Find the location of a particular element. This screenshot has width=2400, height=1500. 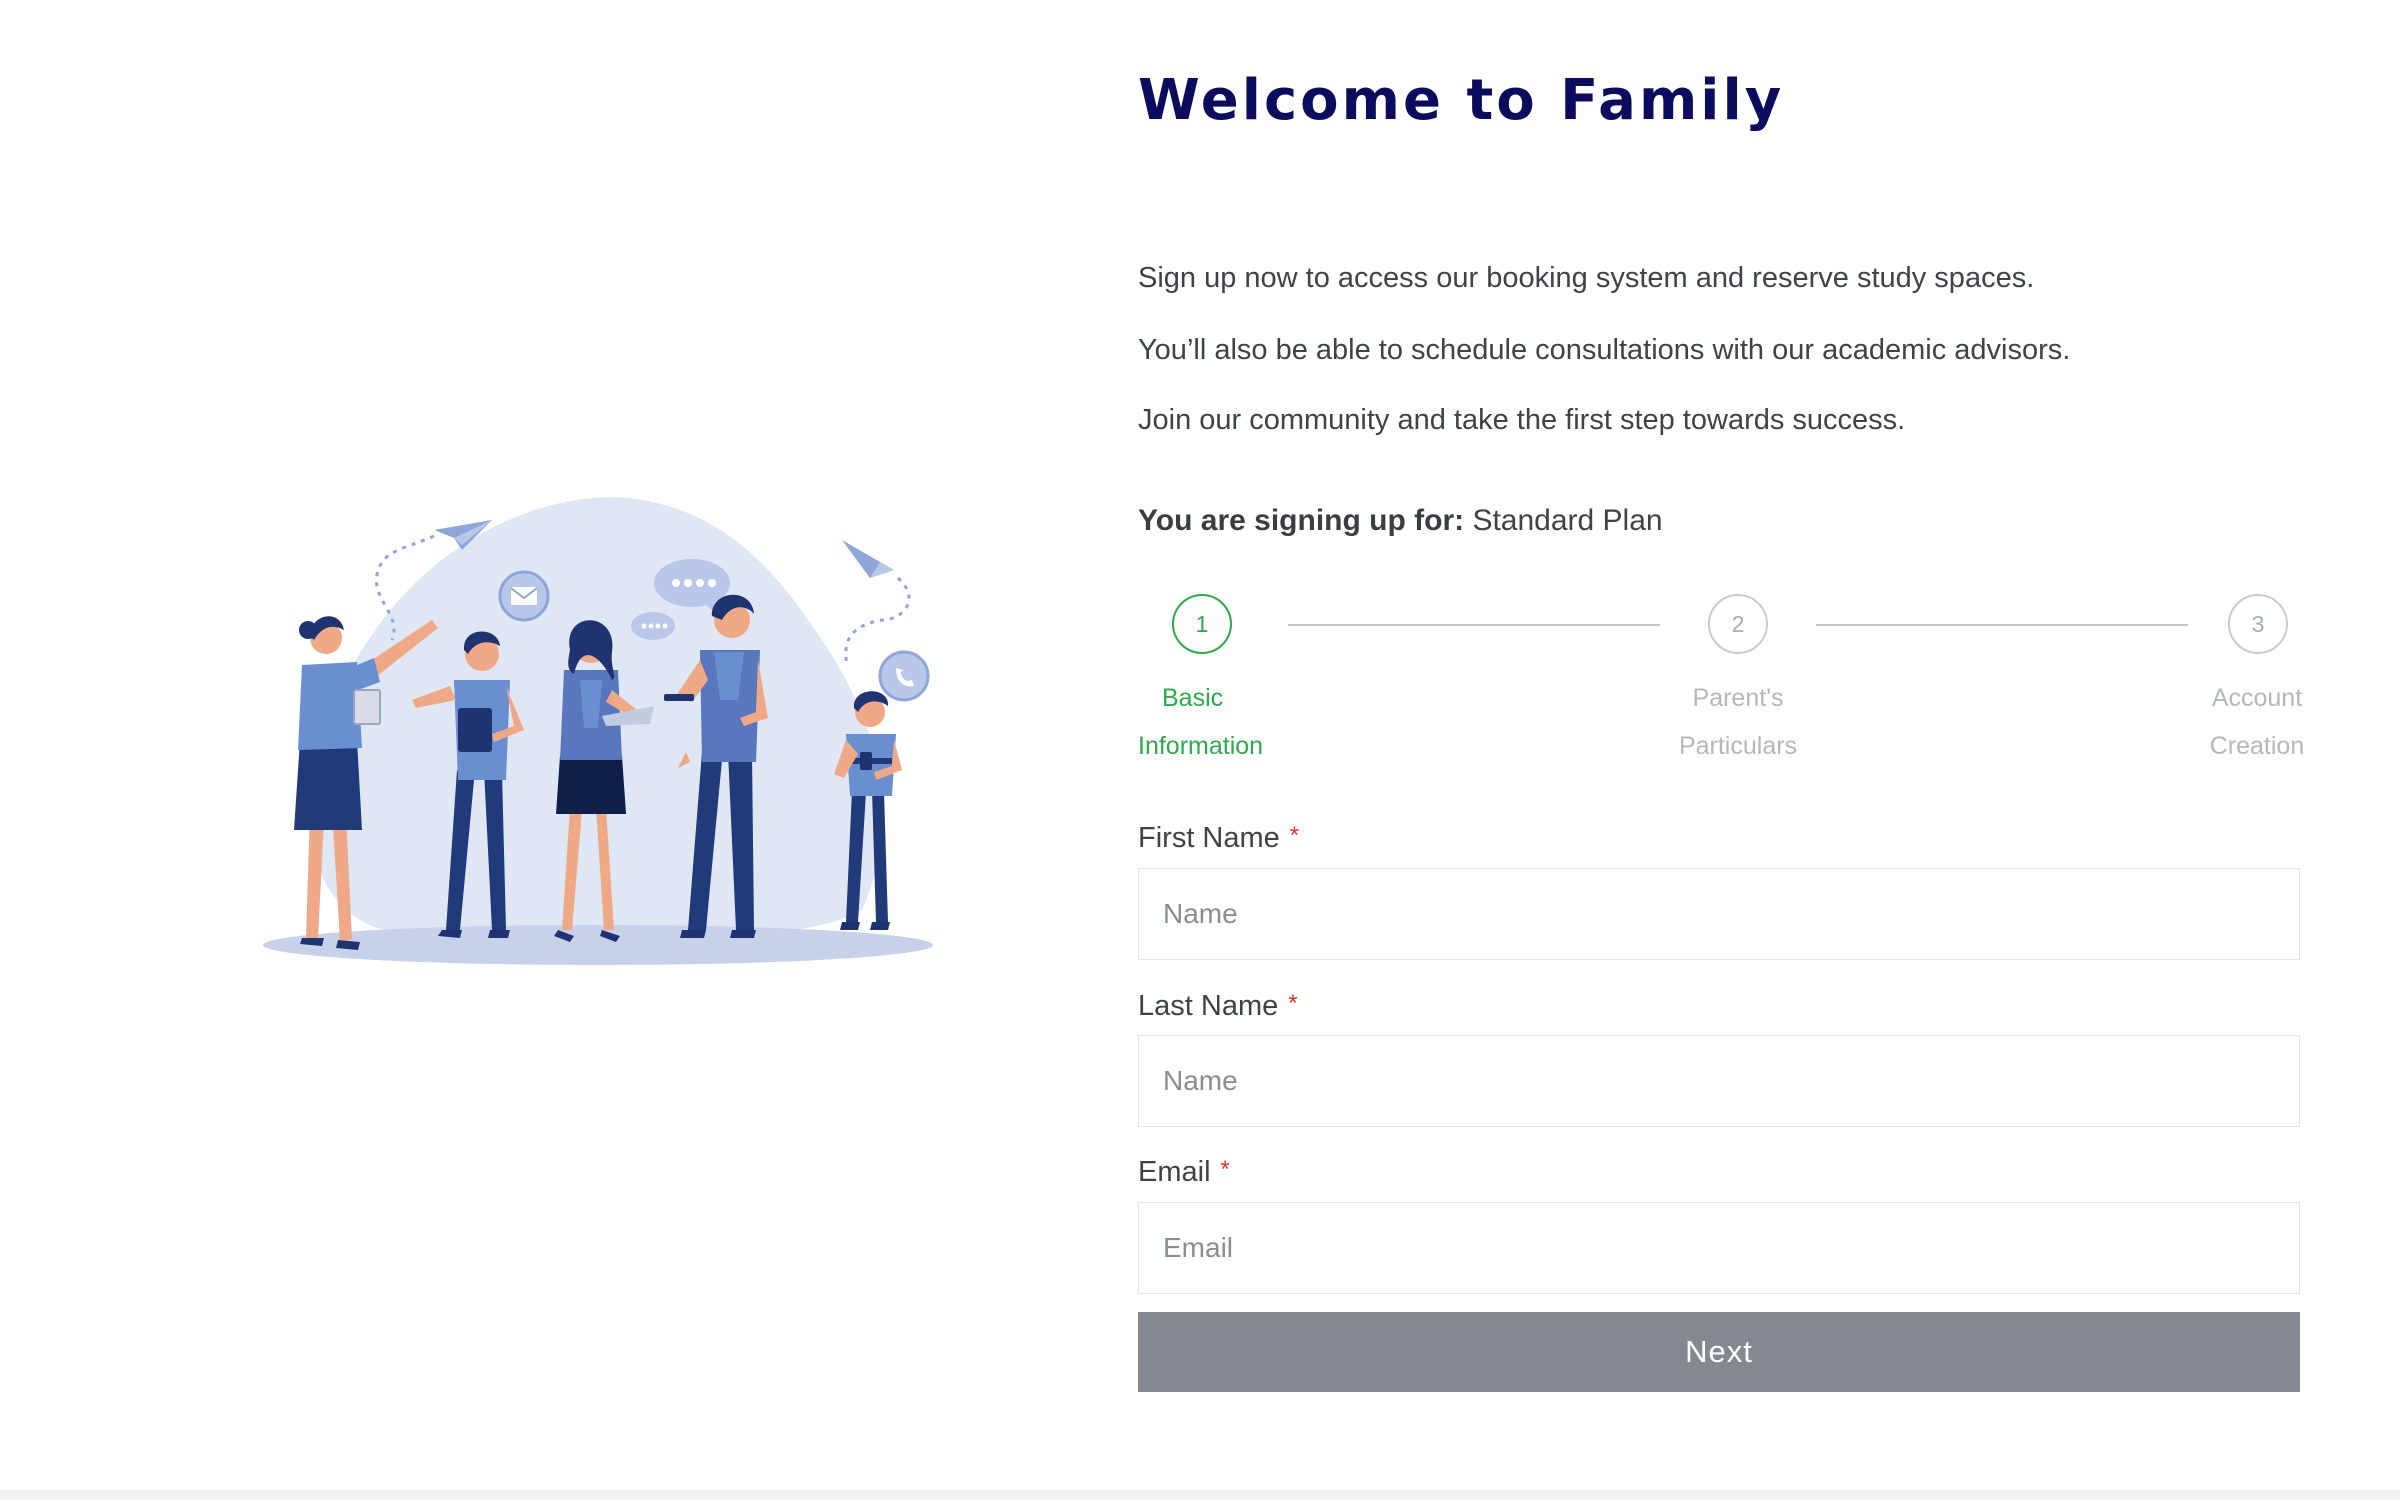

email-label: Email * is located at coordinates (1184, 1172).